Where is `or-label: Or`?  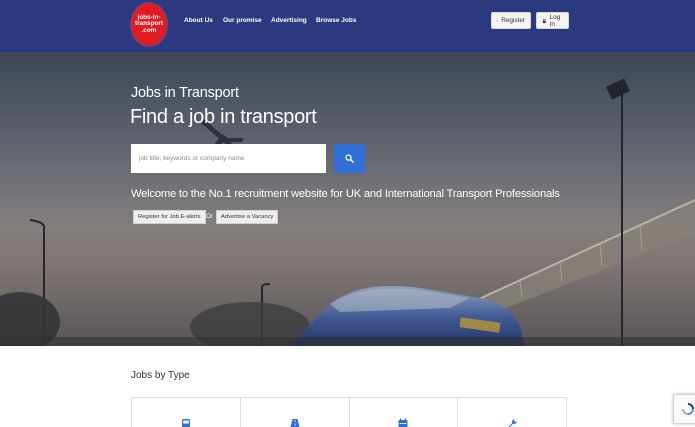
or-label: Or is located at coordinates (210, 216).